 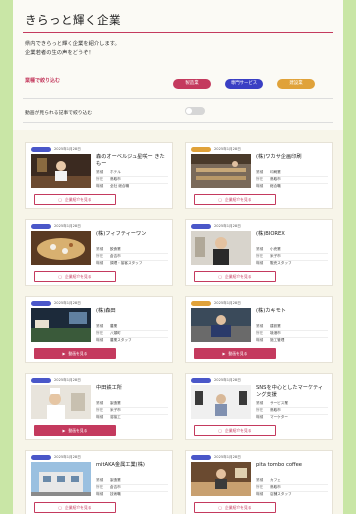 What do you see at coordinates (108, 417) in the screenshot?
I see `job-row: 職種 溶接工` at bounding box center [108, 417].